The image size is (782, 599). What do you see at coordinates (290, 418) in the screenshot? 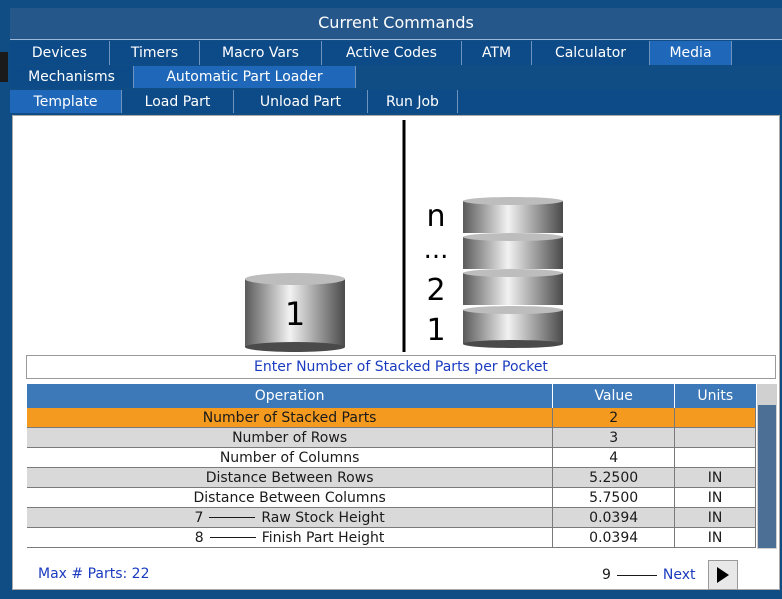
I see `operation-cell: Number of Stacked Parts` at bounding box center [290, 418].